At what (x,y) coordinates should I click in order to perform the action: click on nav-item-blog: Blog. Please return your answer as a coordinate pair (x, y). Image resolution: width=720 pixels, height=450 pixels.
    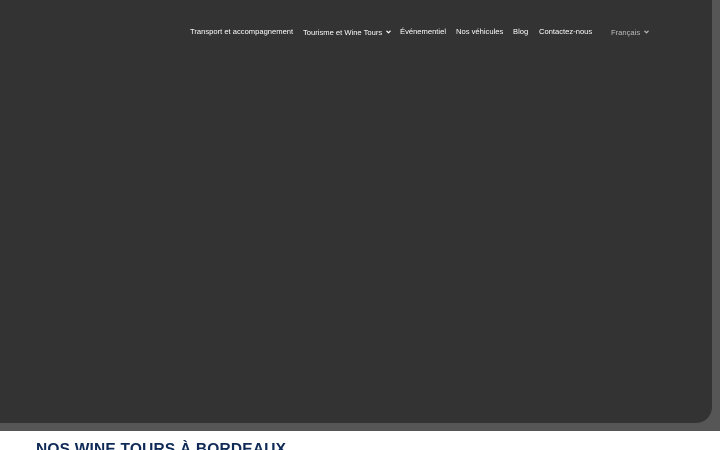
    Looking at the image, I should click on (520, 32).